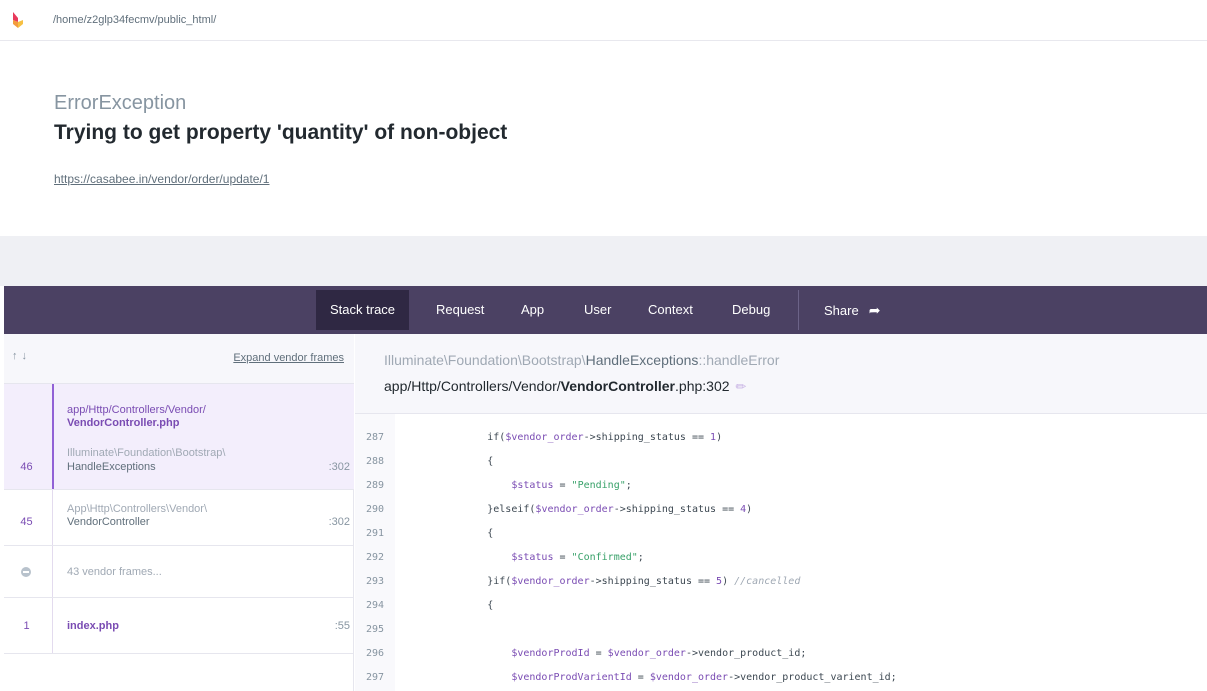  What do you see at coordinates (21, 356) in the screenshot?
I see `frame-navigation-arrows-icon: ↑↓` at bounding box center [21, 356].